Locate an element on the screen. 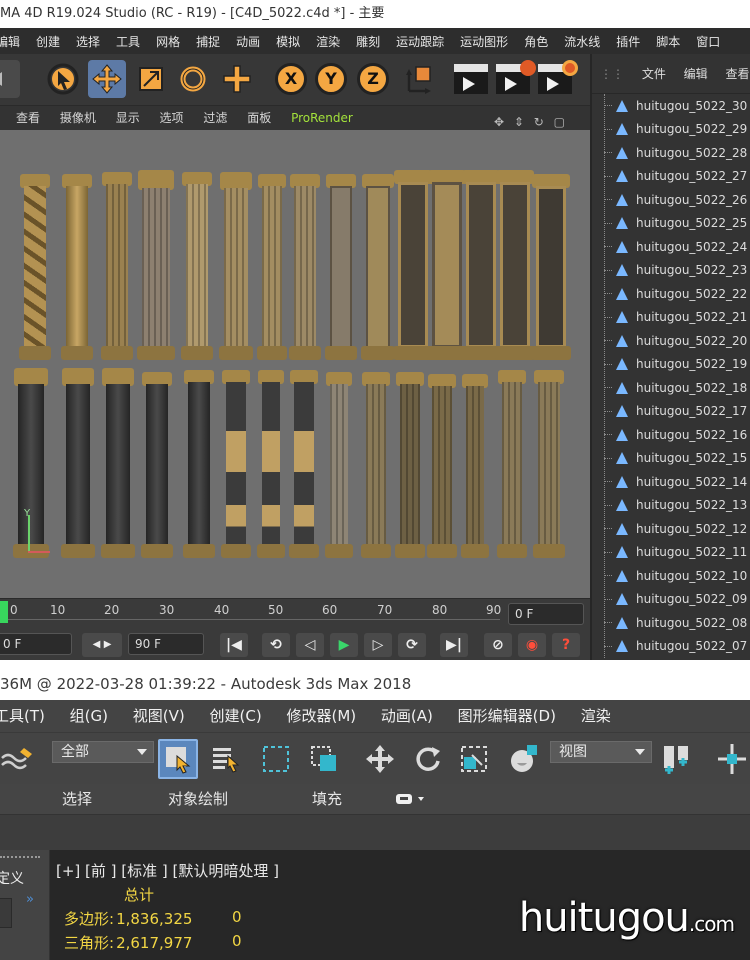 This screenshot has width=750, height=960. object-list-item: huitugou_5022_29 is located at coordinates (677, 130).